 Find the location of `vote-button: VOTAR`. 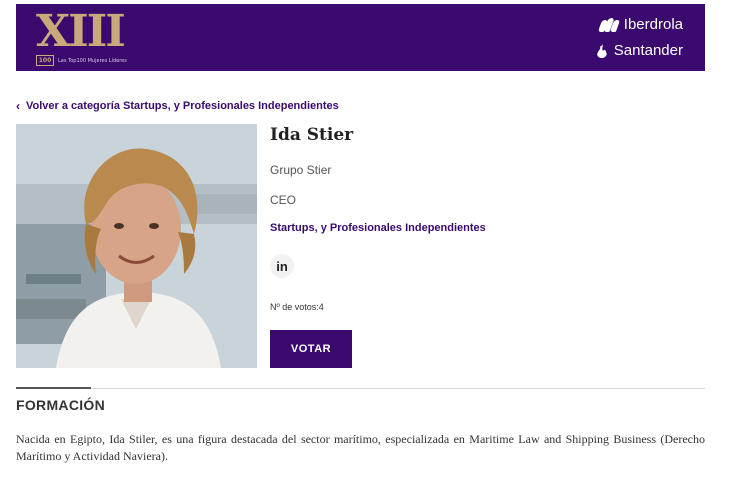

vote-button: VOTAR is located at coordinates (311, 349).